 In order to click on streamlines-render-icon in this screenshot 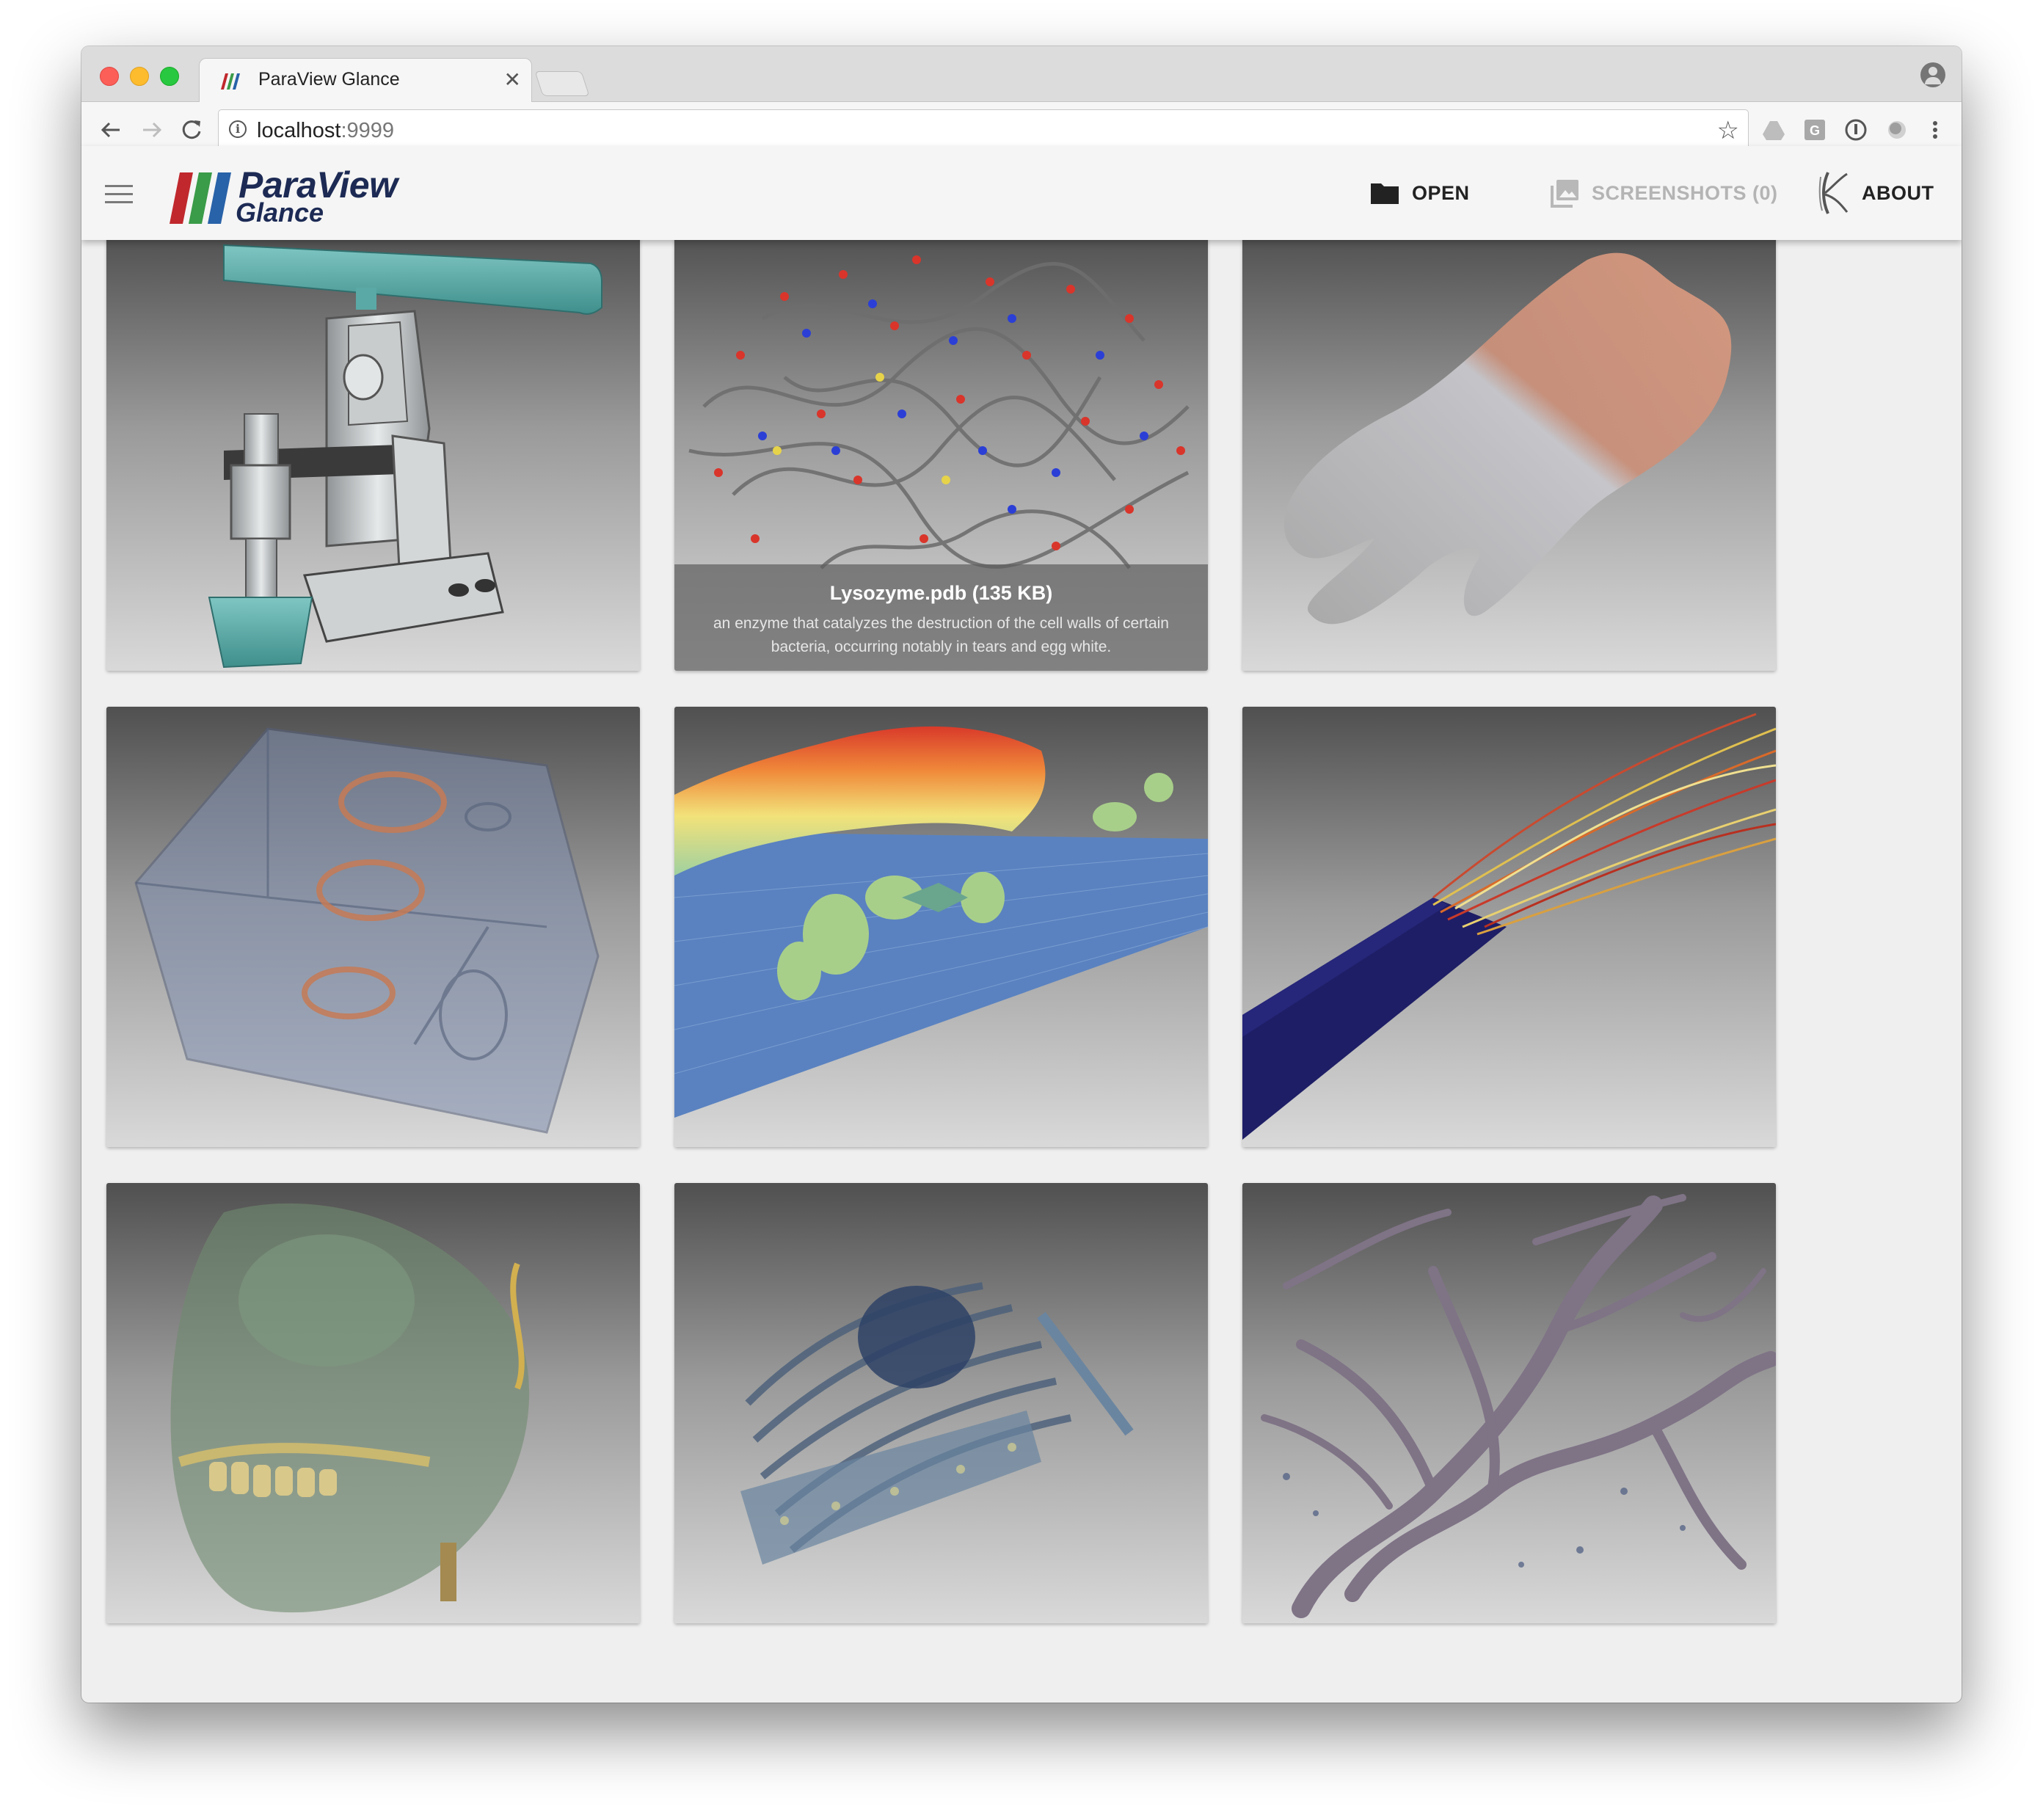, I will do `click(1509, 926)`.